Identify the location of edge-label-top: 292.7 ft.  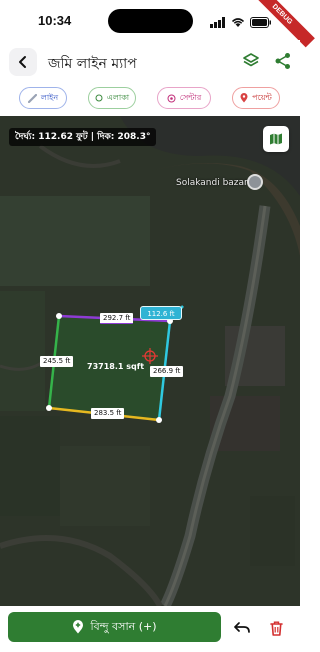
(117, 318).